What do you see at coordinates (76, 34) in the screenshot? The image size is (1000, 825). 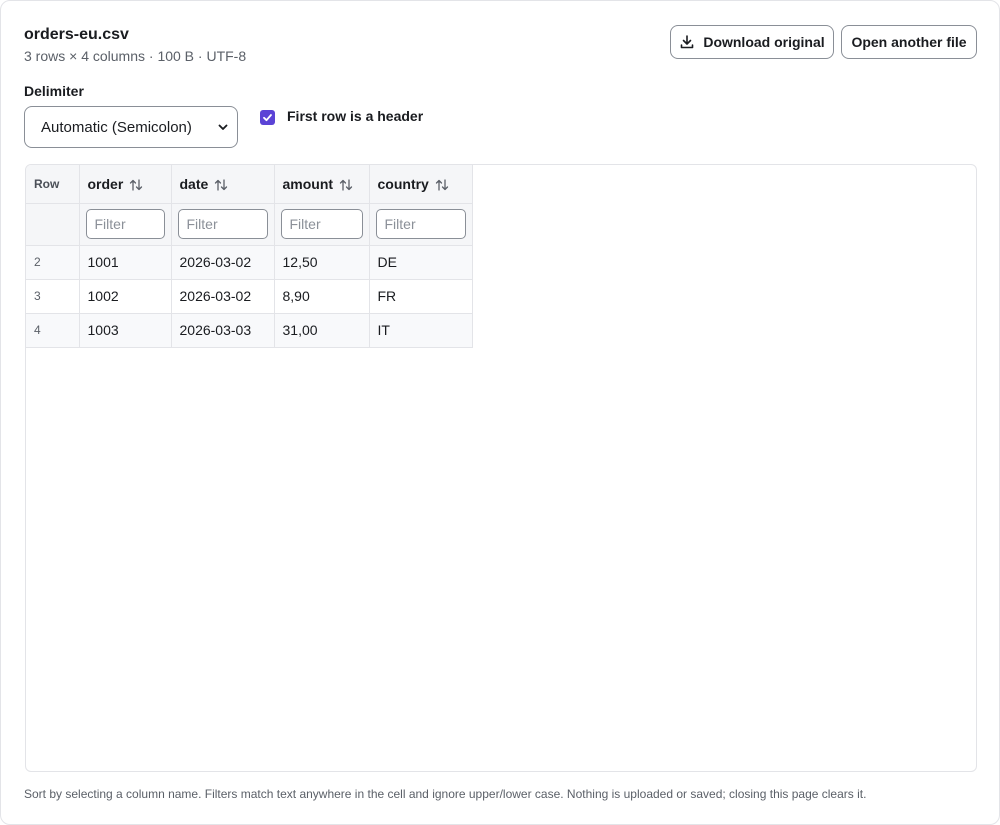 I see `file-name: orders-eu.csv` at bounding box center [76, 34].